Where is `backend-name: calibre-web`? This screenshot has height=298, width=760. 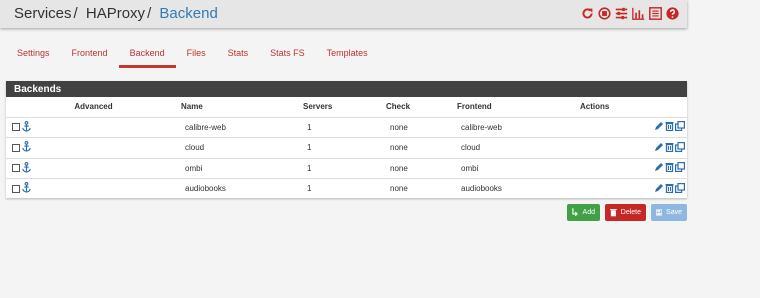
backend-name: calibre-web is located at coordinates (242, 127).